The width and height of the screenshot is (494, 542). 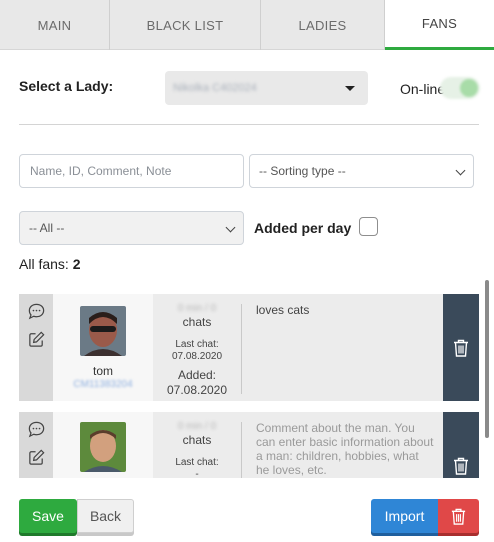 What do you see at coordinates (469, 88) in the screenshot?
I see `toggle-knob` at bounding box center [469, 88].